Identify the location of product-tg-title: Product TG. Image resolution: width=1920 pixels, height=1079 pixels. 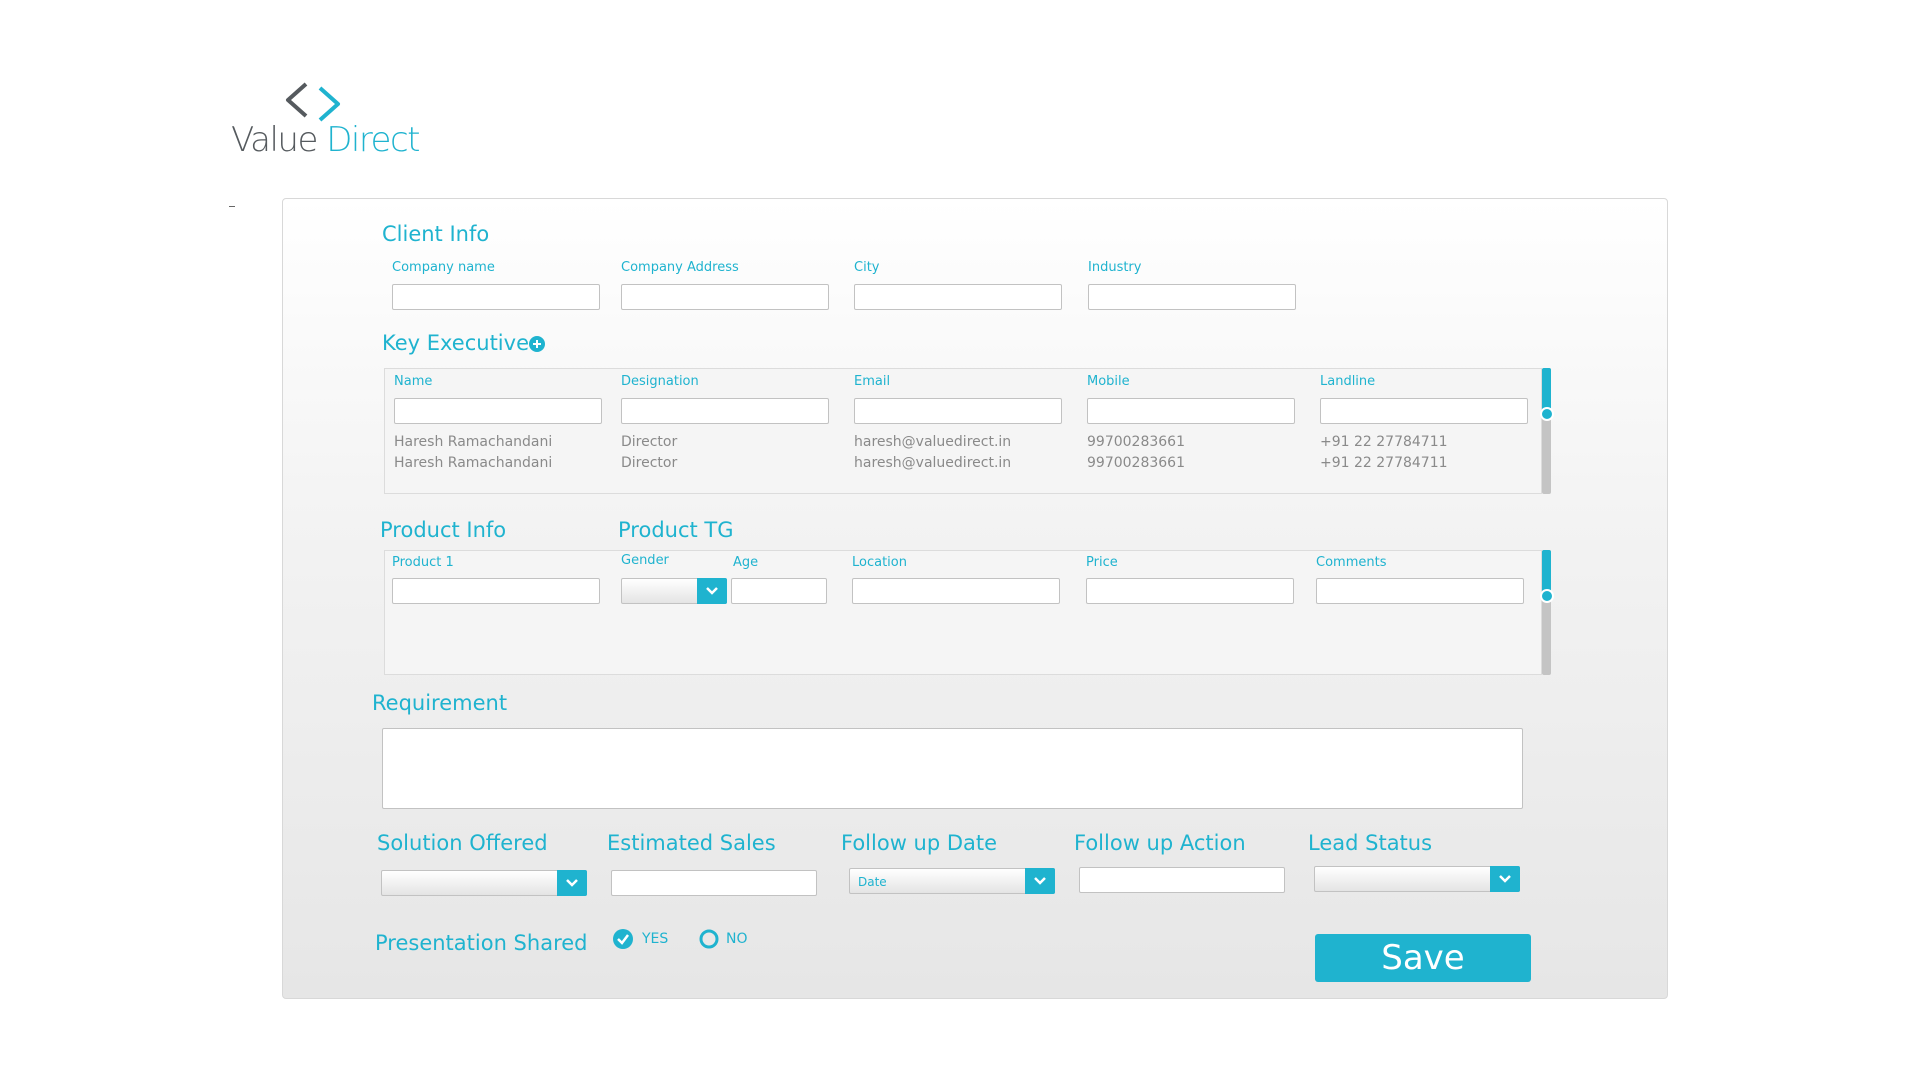
(676, 530).